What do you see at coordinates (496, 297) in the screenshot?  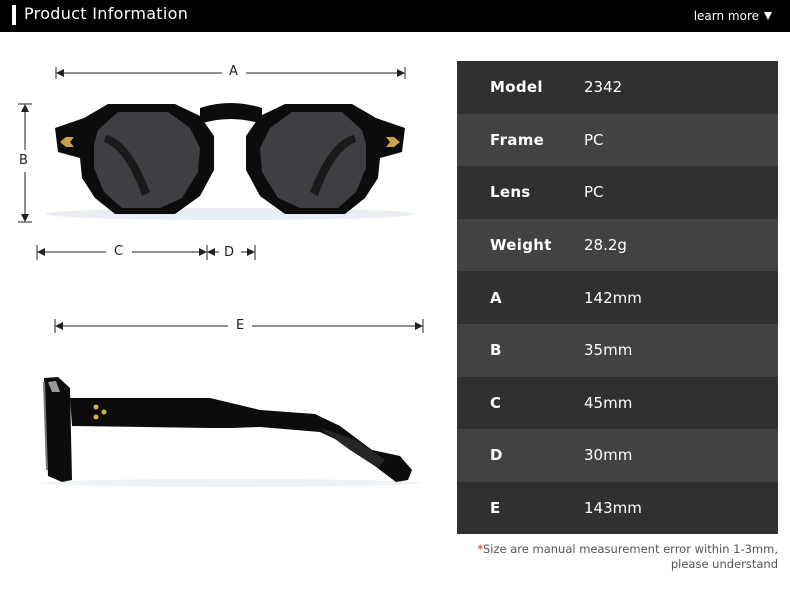 I see `spec-key: A` at bounding box center [496, 297].